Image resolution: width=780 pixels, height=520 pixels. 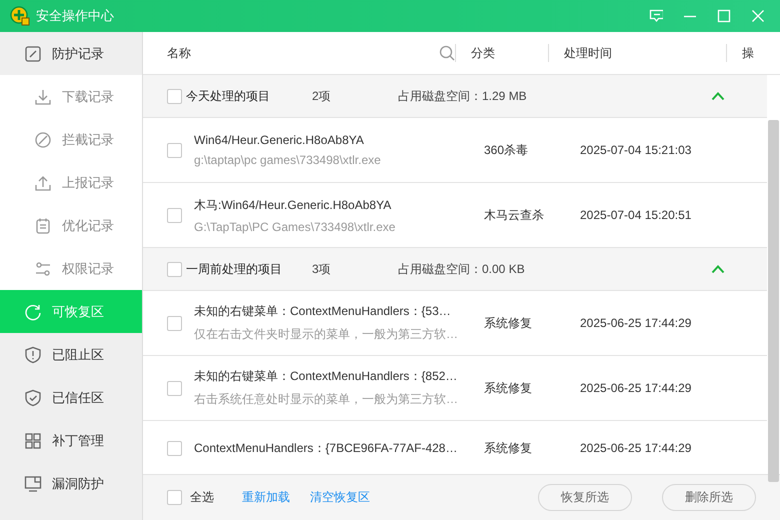 What do you see at coordinates (33, 483) in the screenshot?
I see `monitor-icon` at bounding box center [33, 483].